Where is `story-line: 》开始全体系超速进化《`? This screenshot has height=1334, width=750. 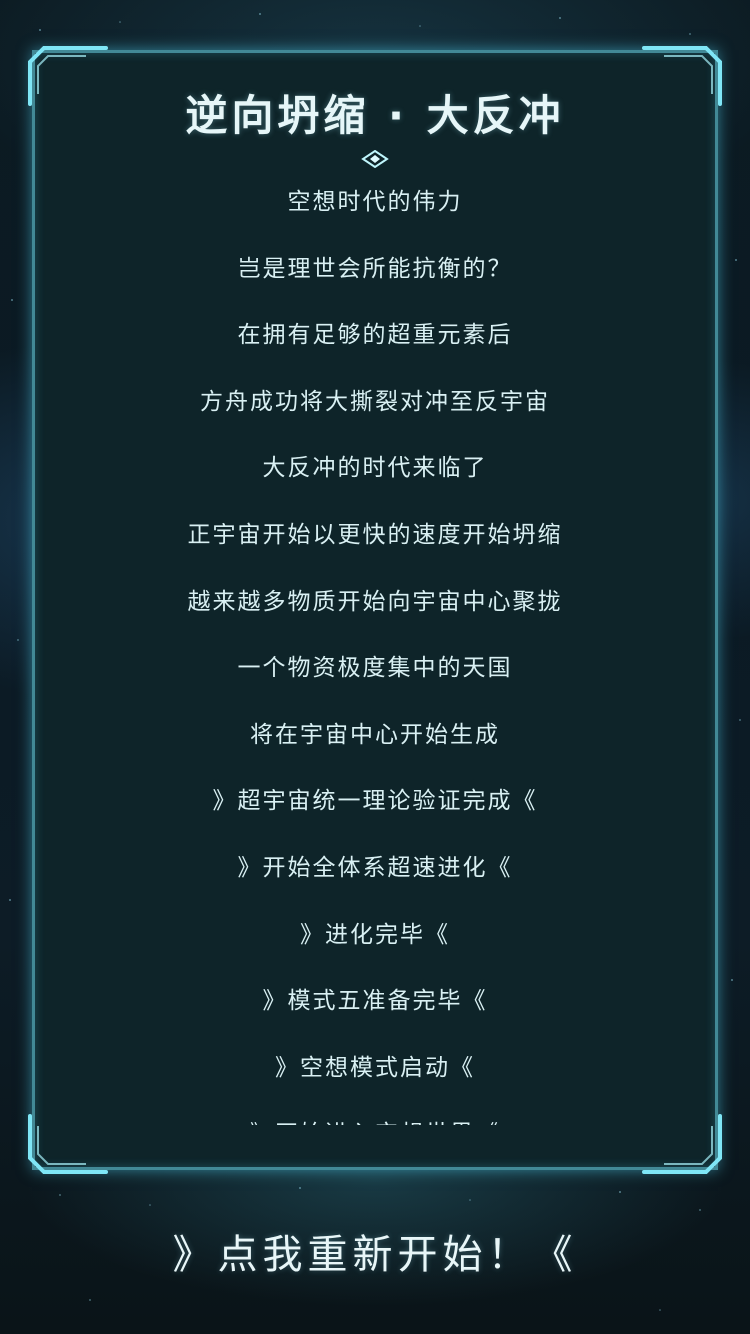
story-line: 》开始全体系超速进化《 is located at coordinates (375, 867).